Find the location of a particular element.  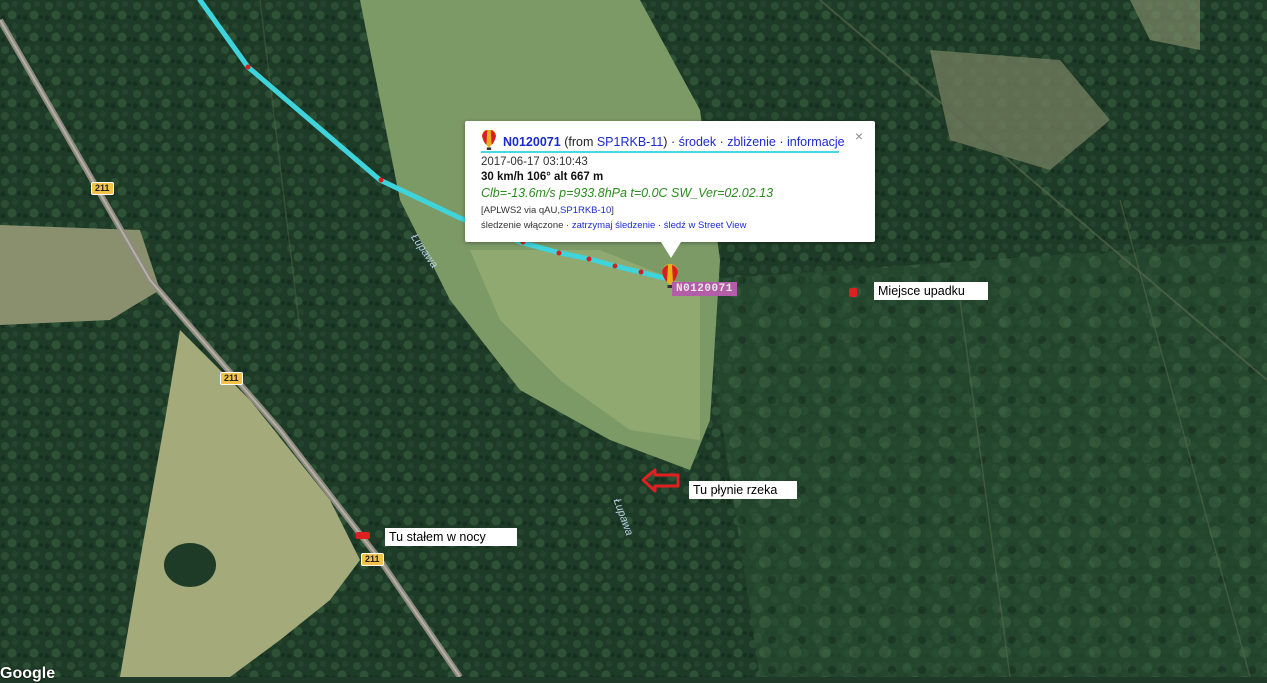

popup-from-station: SP1RKB-11 is located at coordinates (630, 142).